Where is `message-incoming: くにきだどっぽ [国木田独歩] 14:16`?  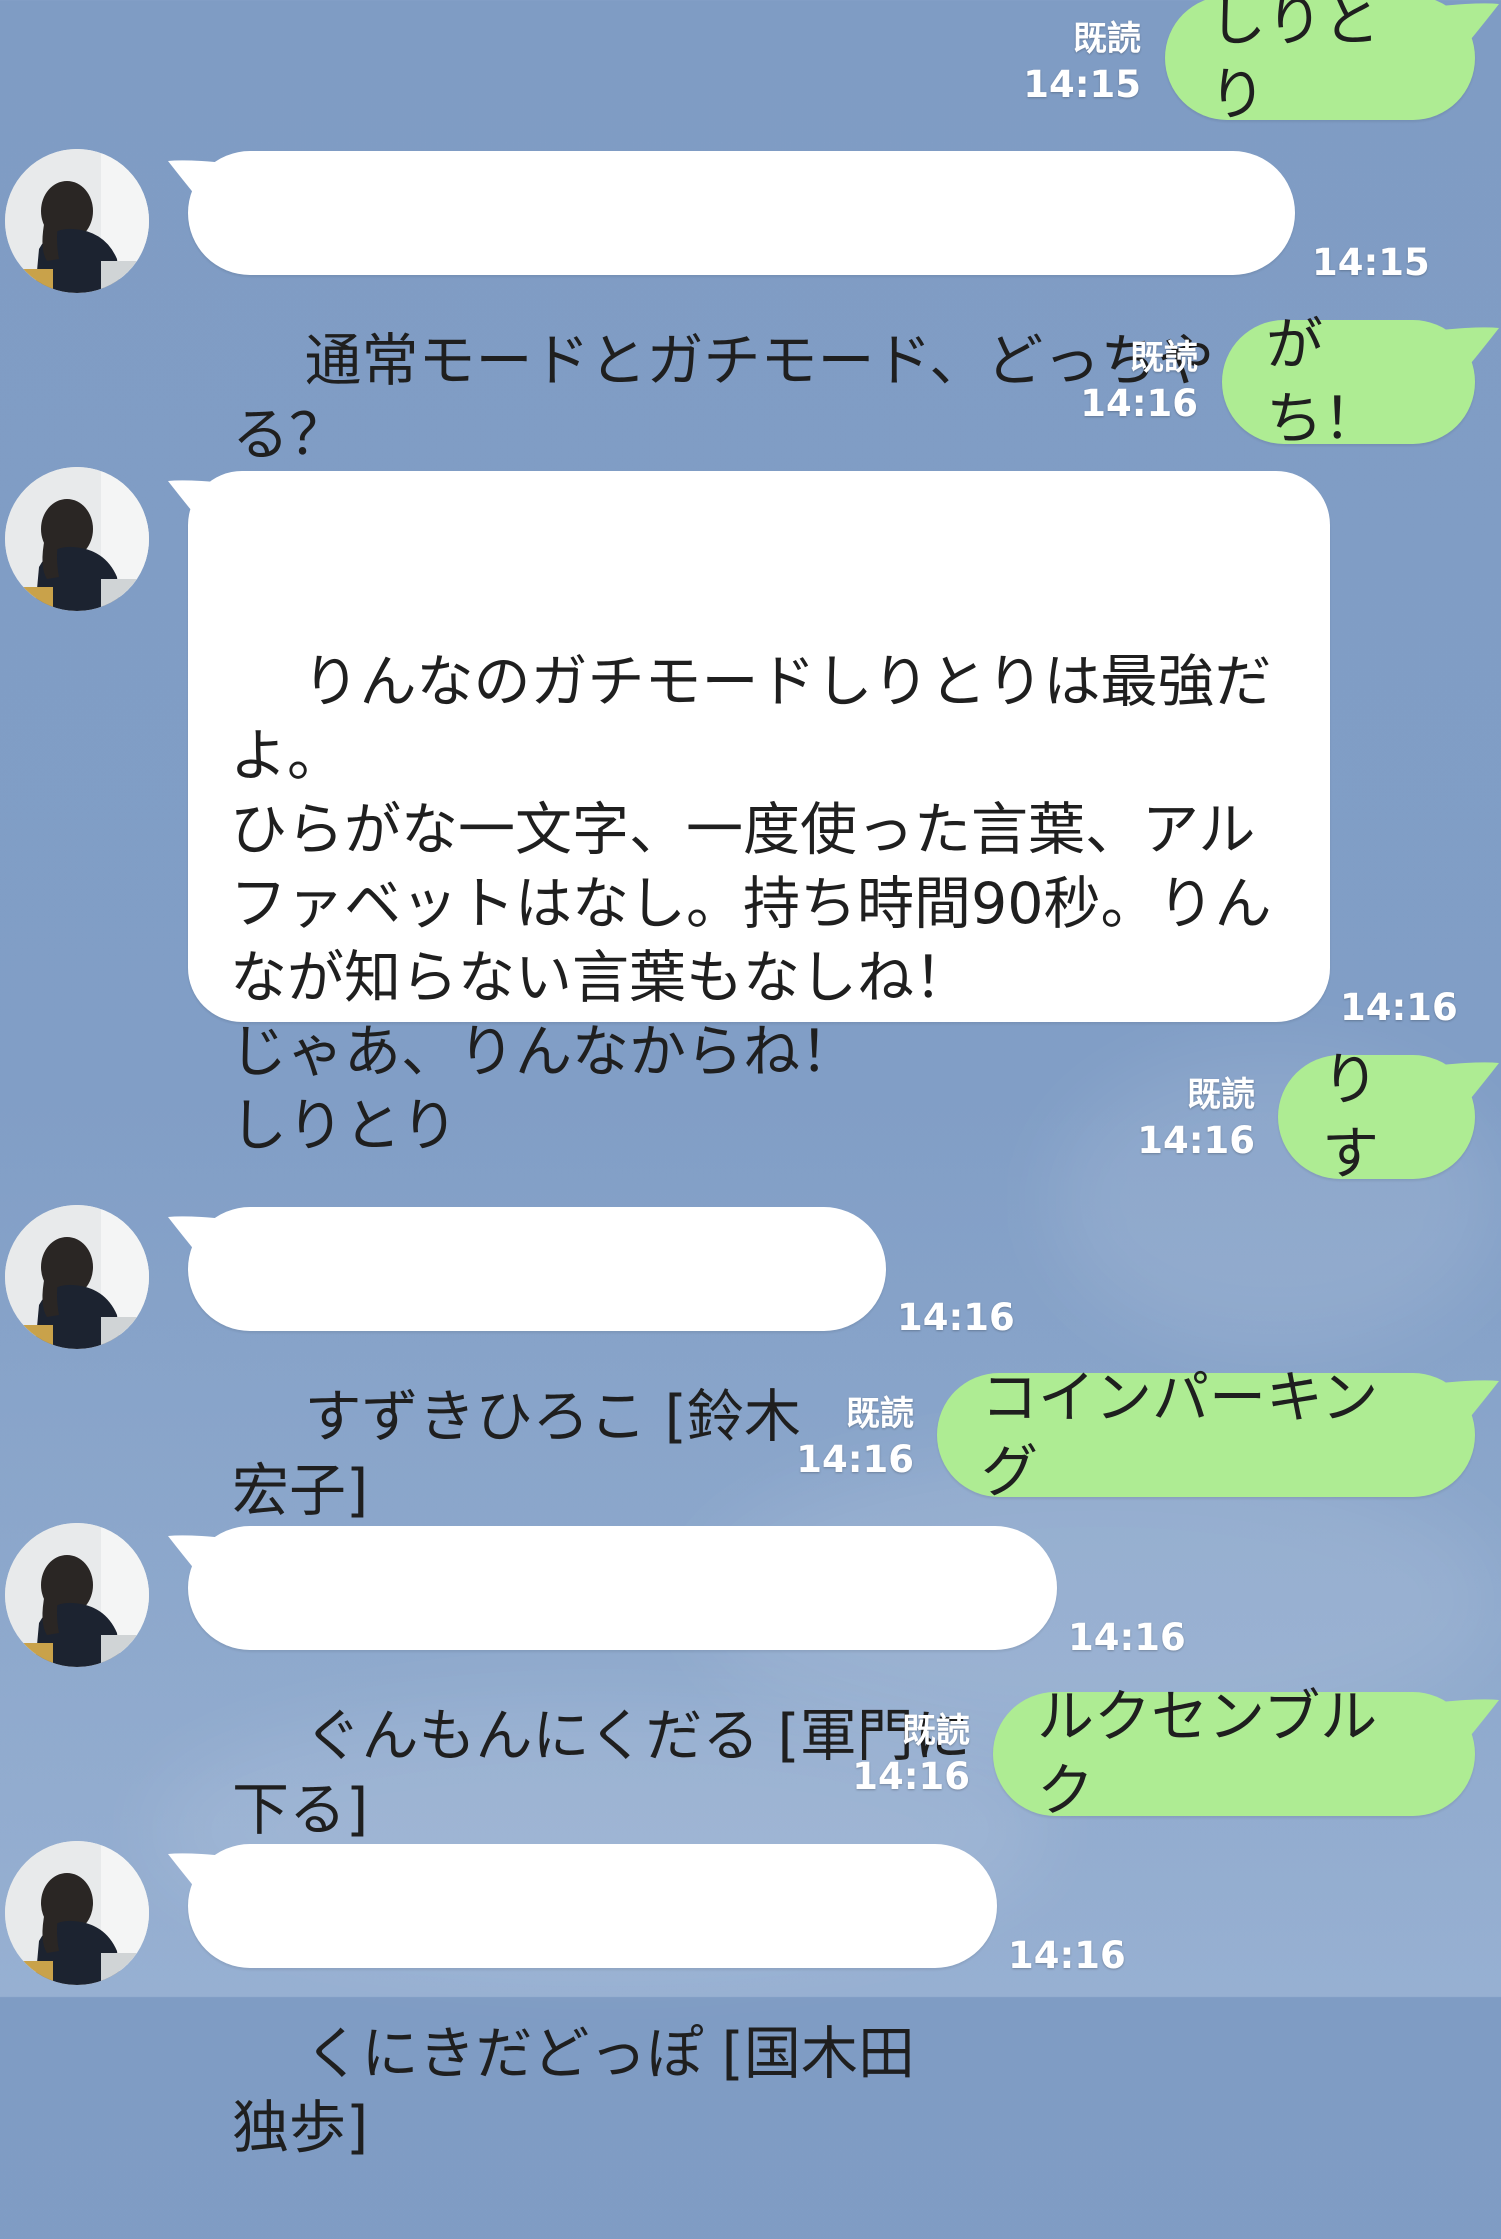 message-incoming: くにきだどっぽ [国木田独歩] 14:16 is located at coordinates (750, 1999).